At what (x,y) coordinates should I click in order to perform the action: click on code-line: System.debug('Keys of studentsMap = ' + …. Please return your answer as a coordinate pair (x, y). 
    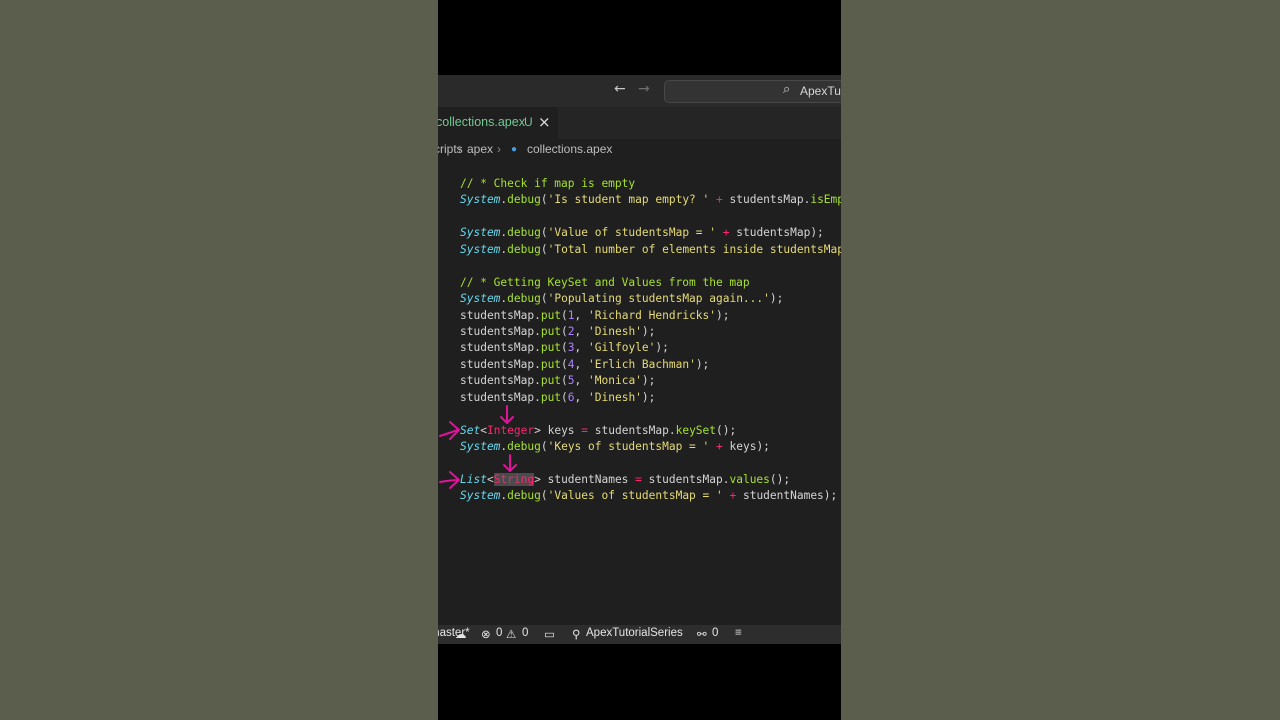
    Looking at the image, I should click on (615, 446).